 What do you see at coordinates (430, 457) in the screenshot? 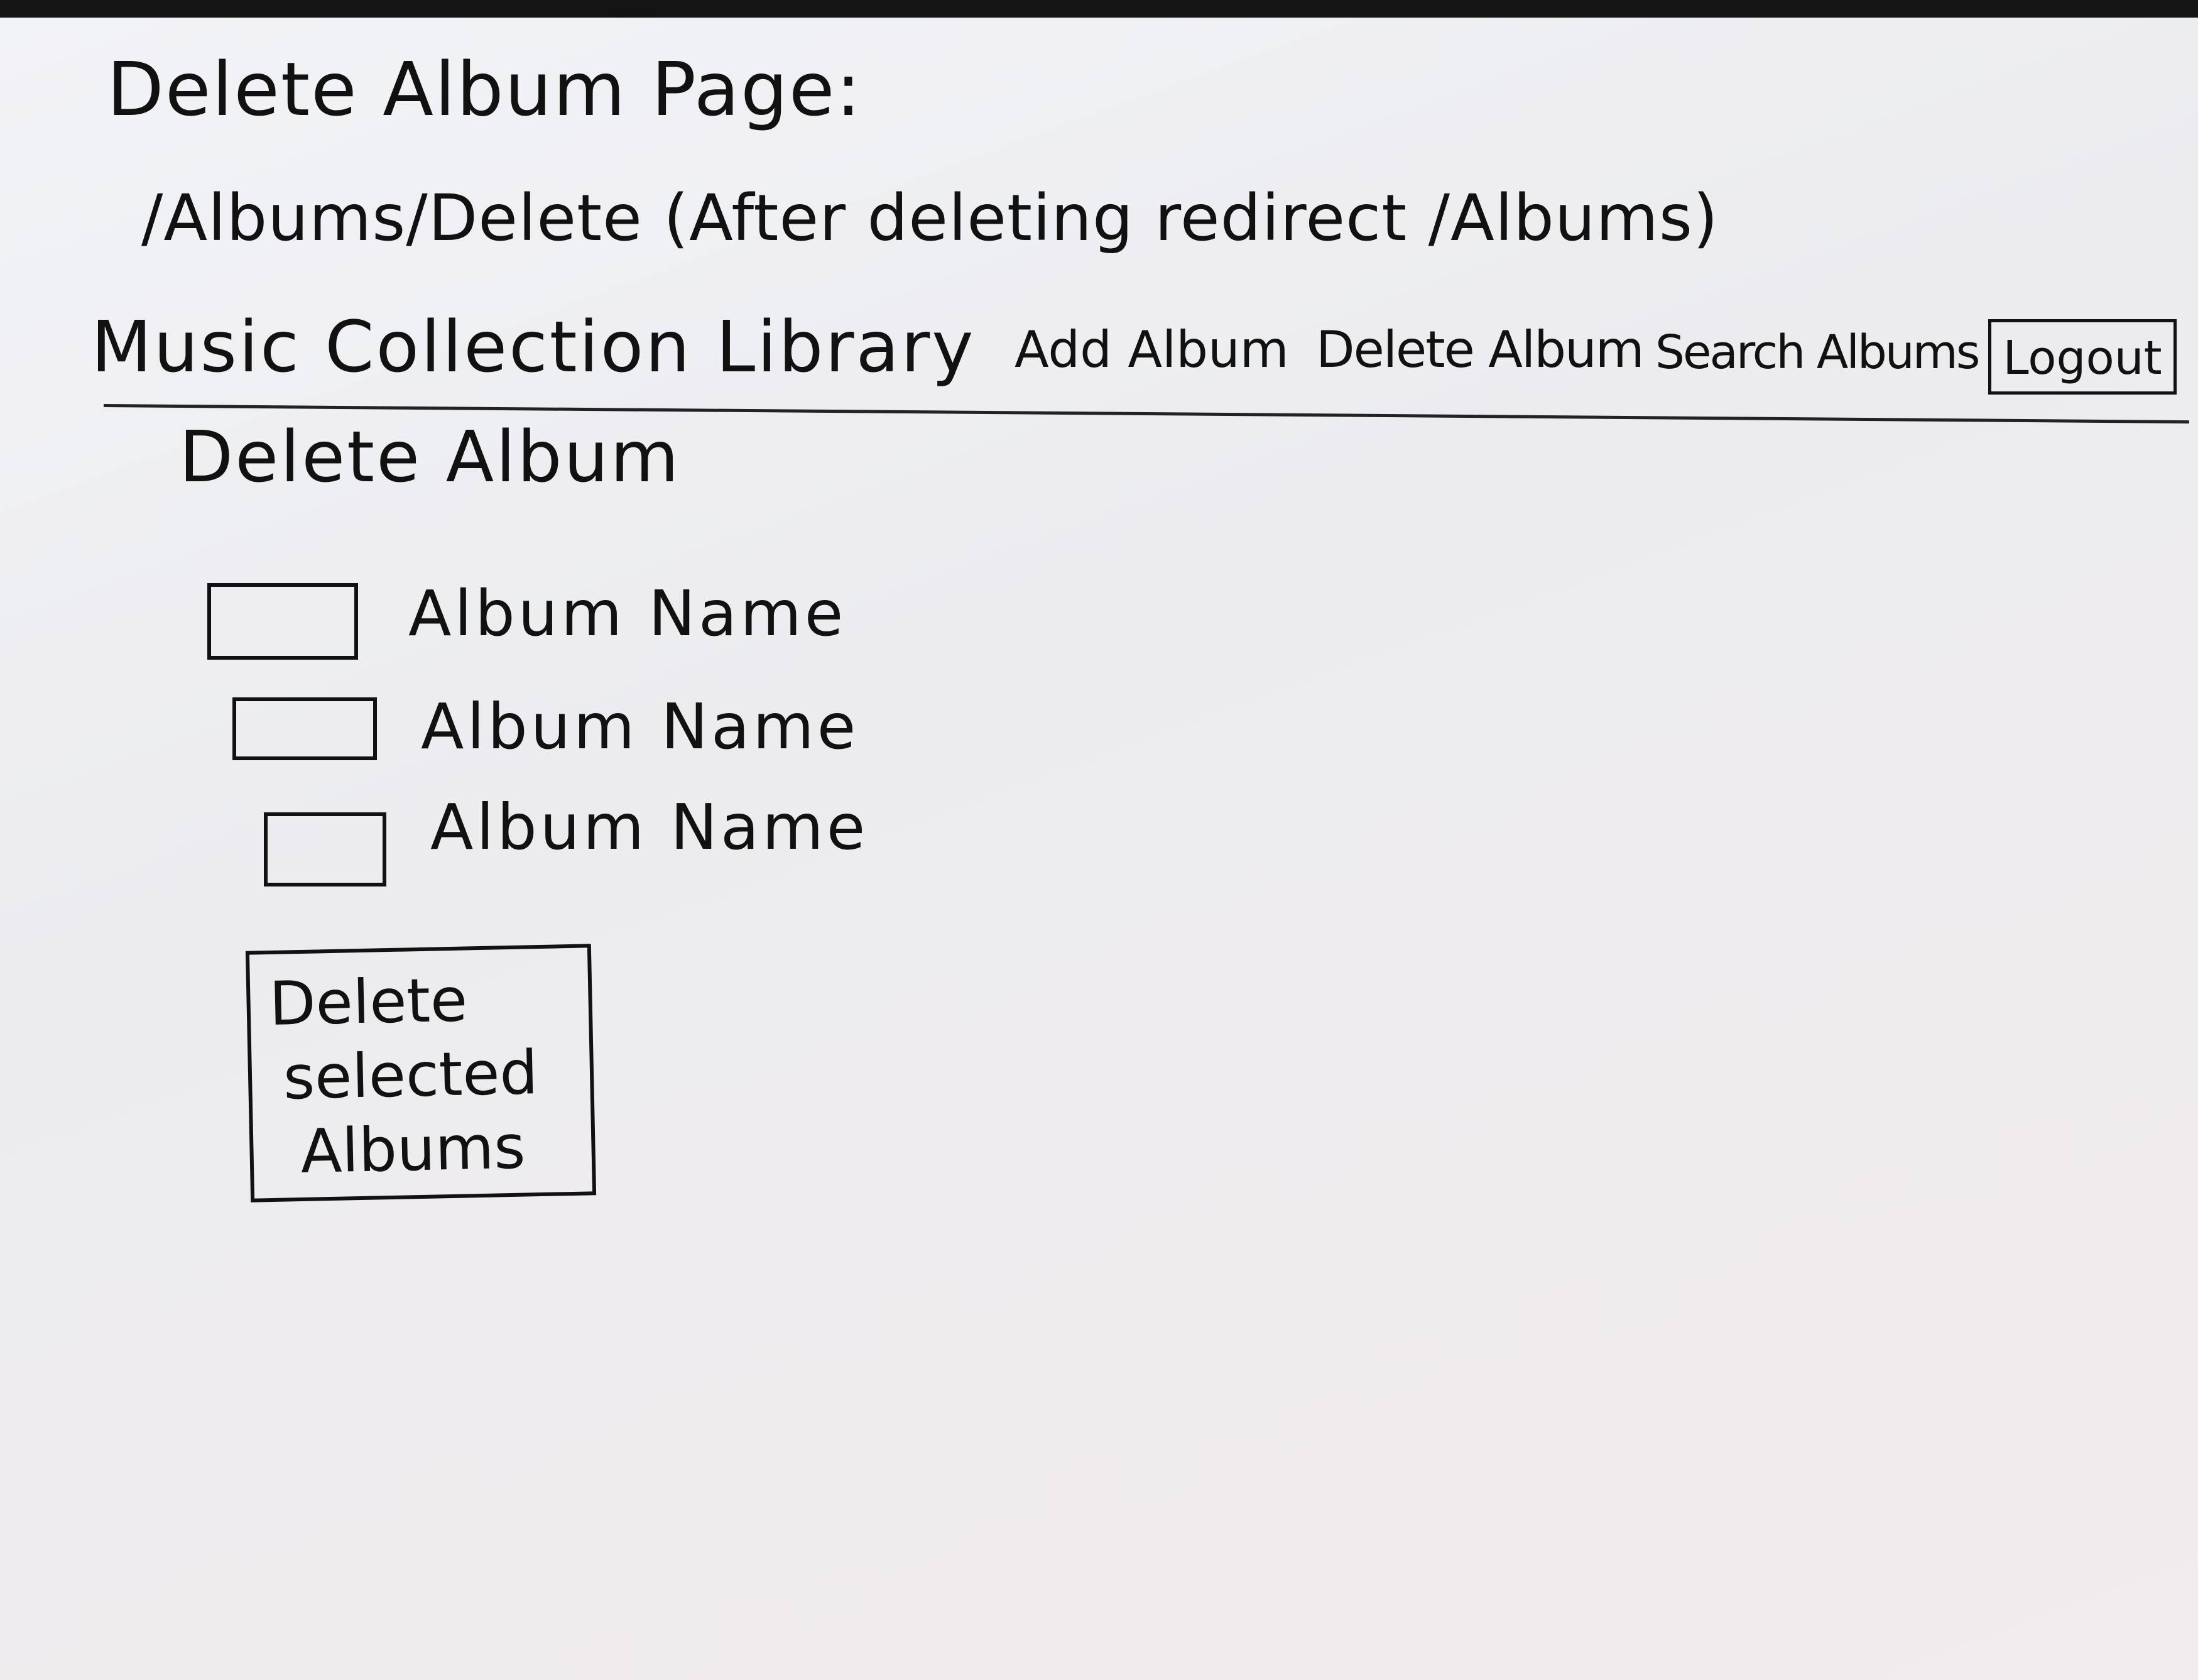
I see `section-title: Delete Album` at bounding box center [430, 457].